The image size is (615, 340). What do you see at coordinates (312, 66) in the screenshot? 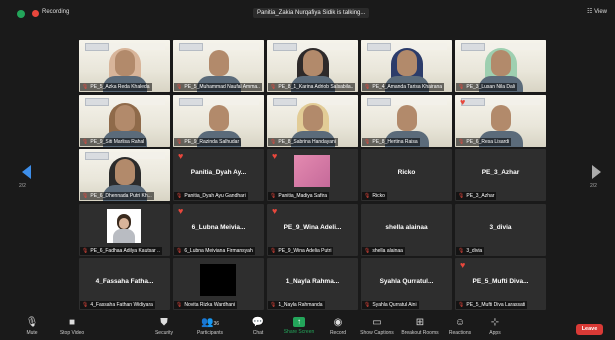
I see `participant-tile: 🎙 PE_8_1_Karina Adriob Salsabila..` at bounding box center [312, 66].